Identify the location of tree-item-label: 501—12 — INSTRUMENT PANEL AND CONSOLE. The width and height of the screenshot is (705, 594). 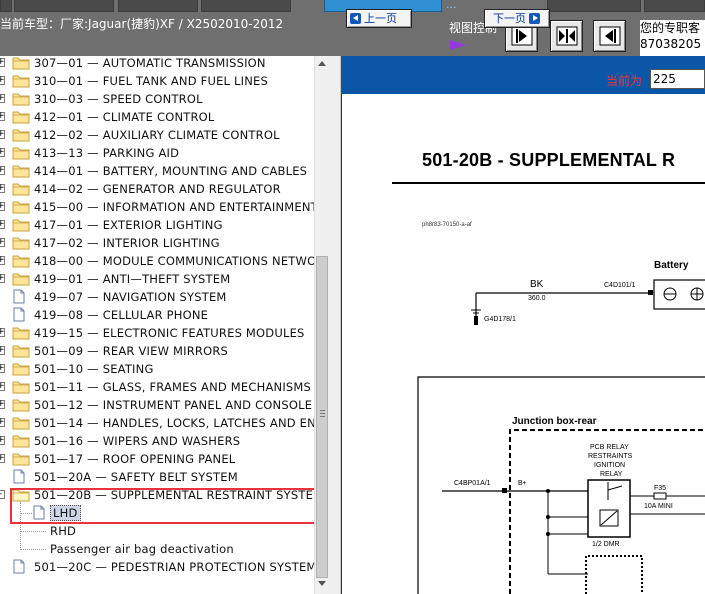
(173, 405).